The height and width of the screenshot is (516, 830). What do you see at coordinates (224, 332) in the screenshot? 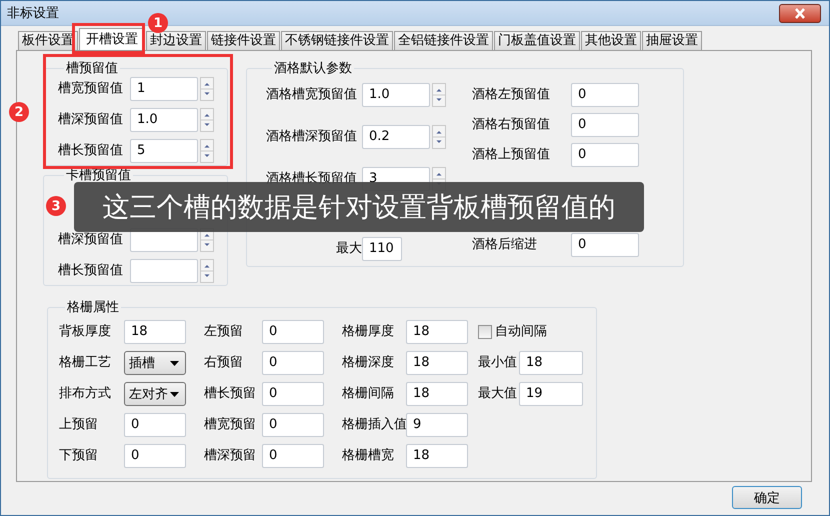
I see `field-label: 左预留` at bounding box center [224, 332].